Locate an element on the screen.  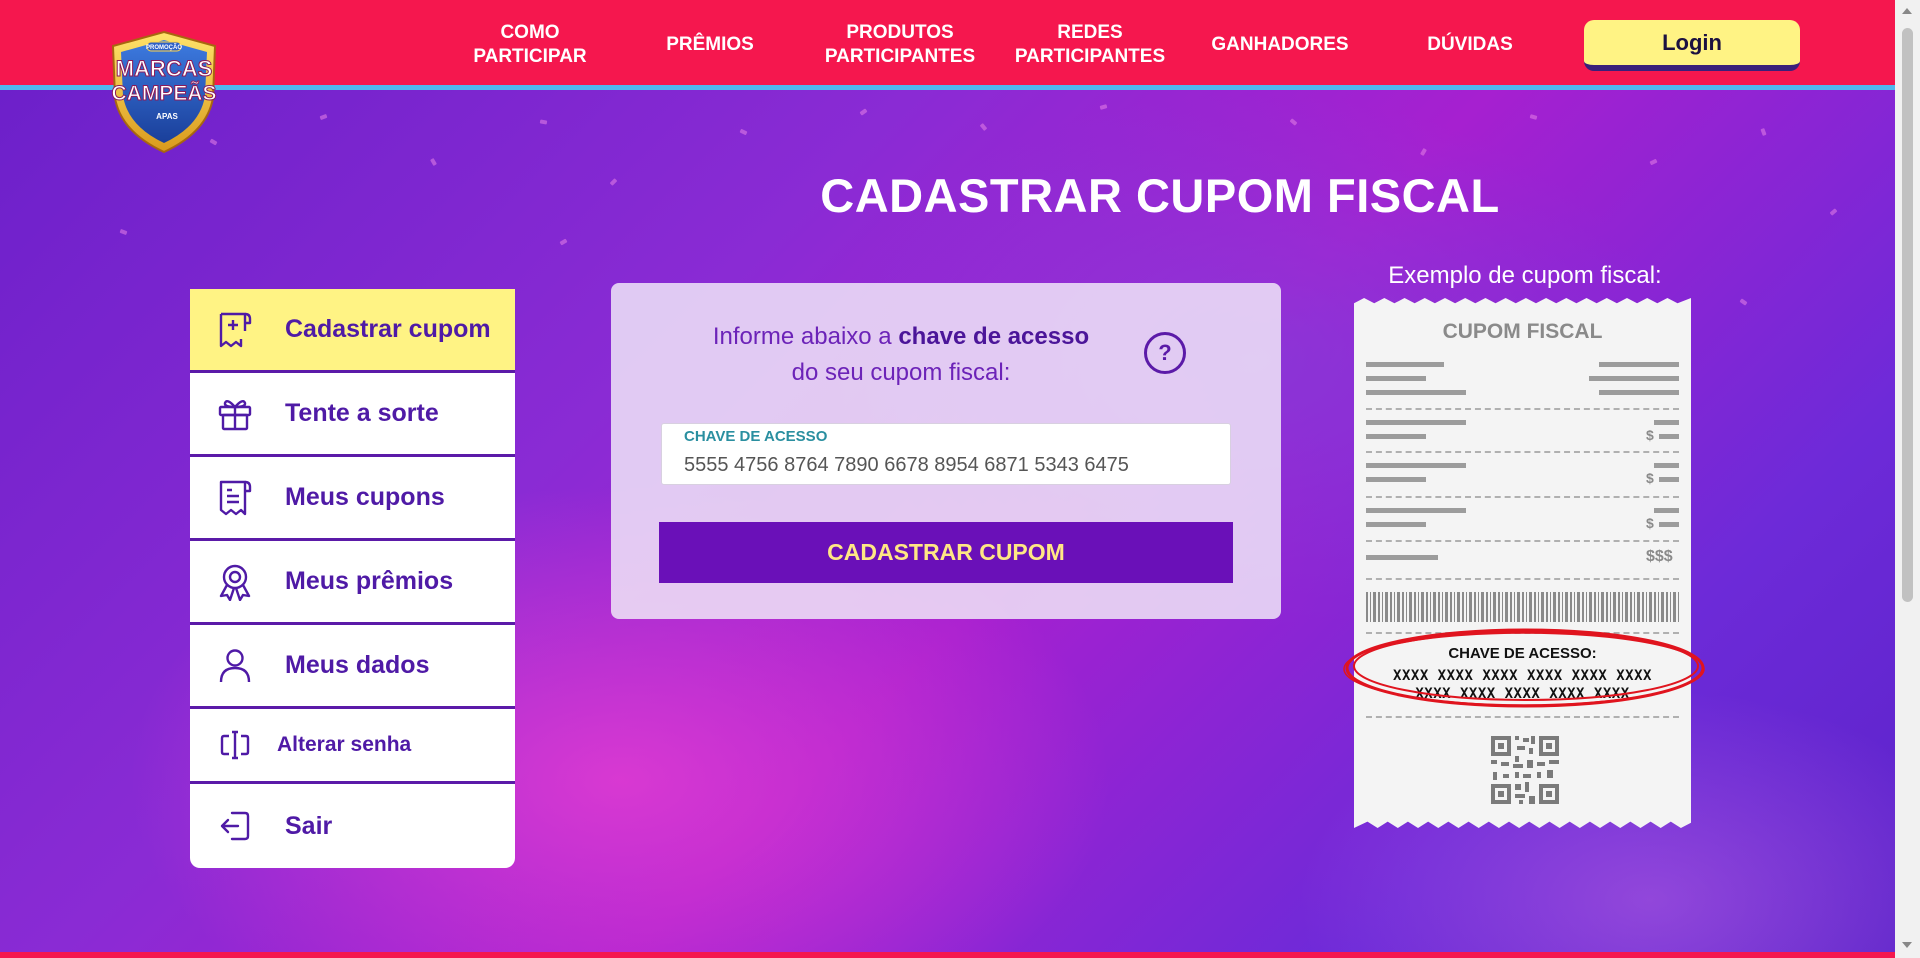
access-key-input is located at coordinates (949, 465).